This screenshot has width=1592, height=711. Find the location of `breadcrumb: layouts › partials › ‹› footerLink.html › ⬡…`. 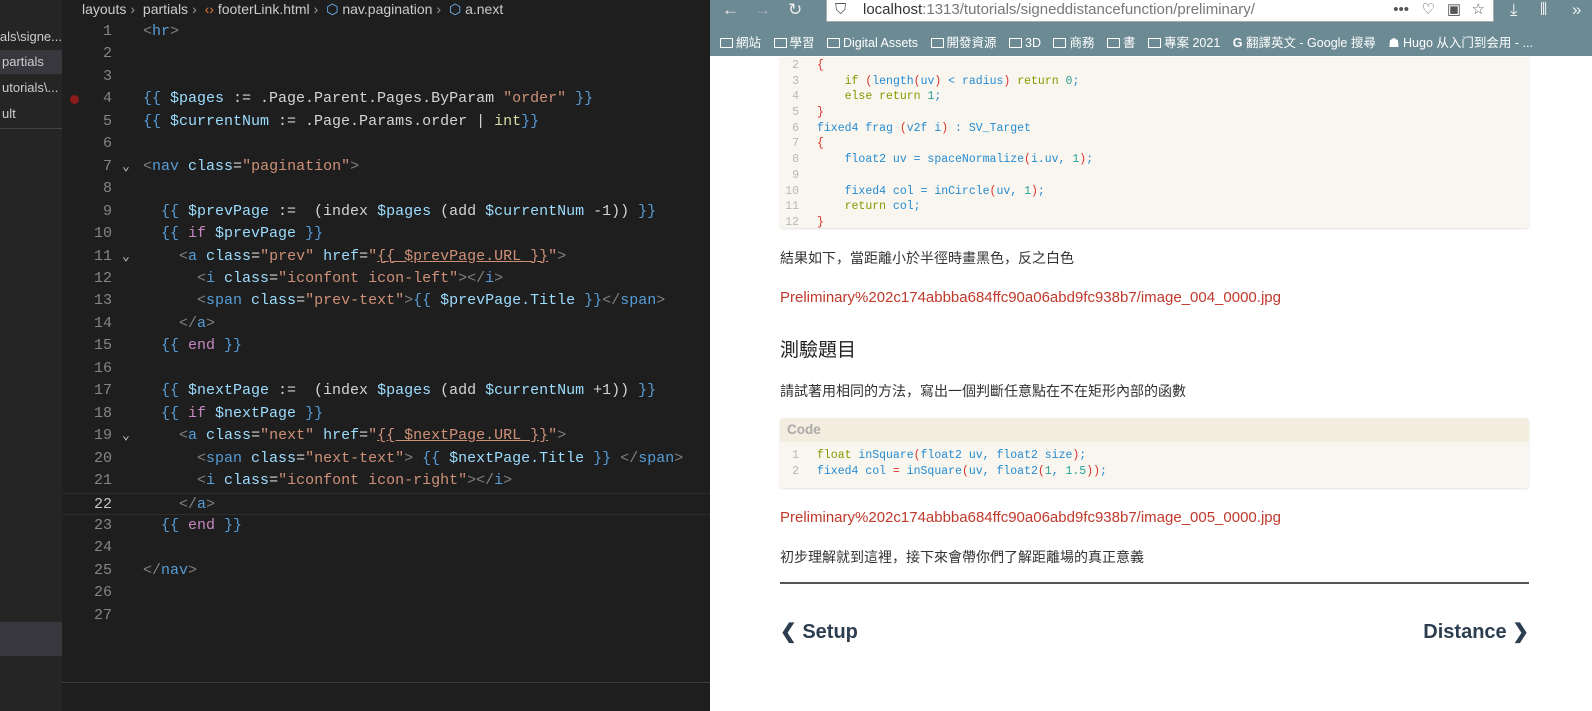

breadcrumb: layouts › partials › ‹› footerLink.html › ⬡… is located at coordinates (293, 9).